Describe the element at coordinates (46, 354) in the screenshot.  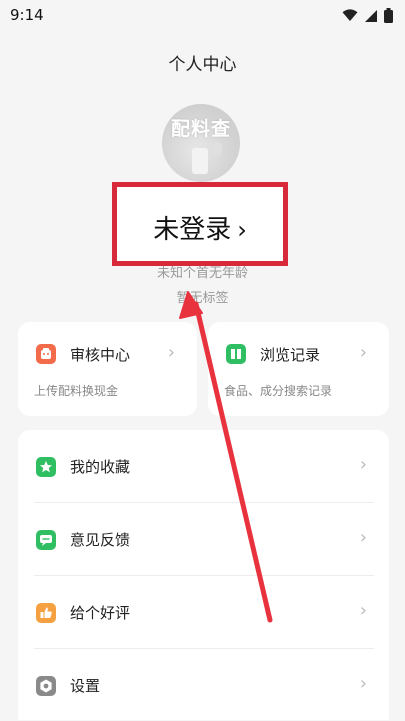
I see `review-icon` at that location.